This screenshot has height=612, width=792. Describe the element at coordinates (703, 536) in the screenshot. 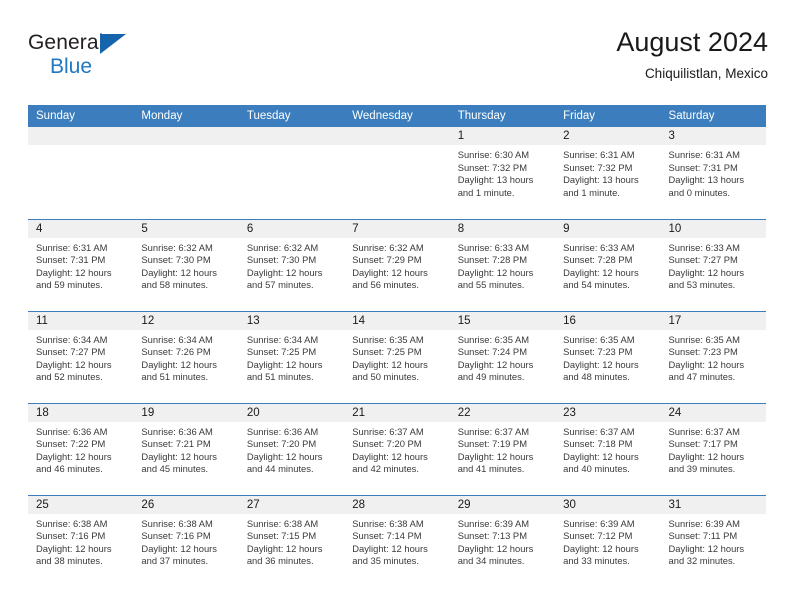

I see `sunset-text: Sunset: 7:11 PM` at that location.